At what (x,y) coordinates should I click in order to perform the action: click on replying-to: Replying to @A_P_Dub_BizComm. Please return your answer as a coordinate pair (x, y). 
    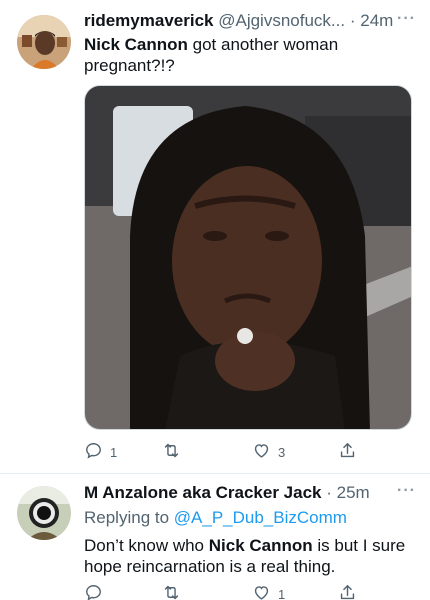
    Looking at the image, I should click on (215, 518).